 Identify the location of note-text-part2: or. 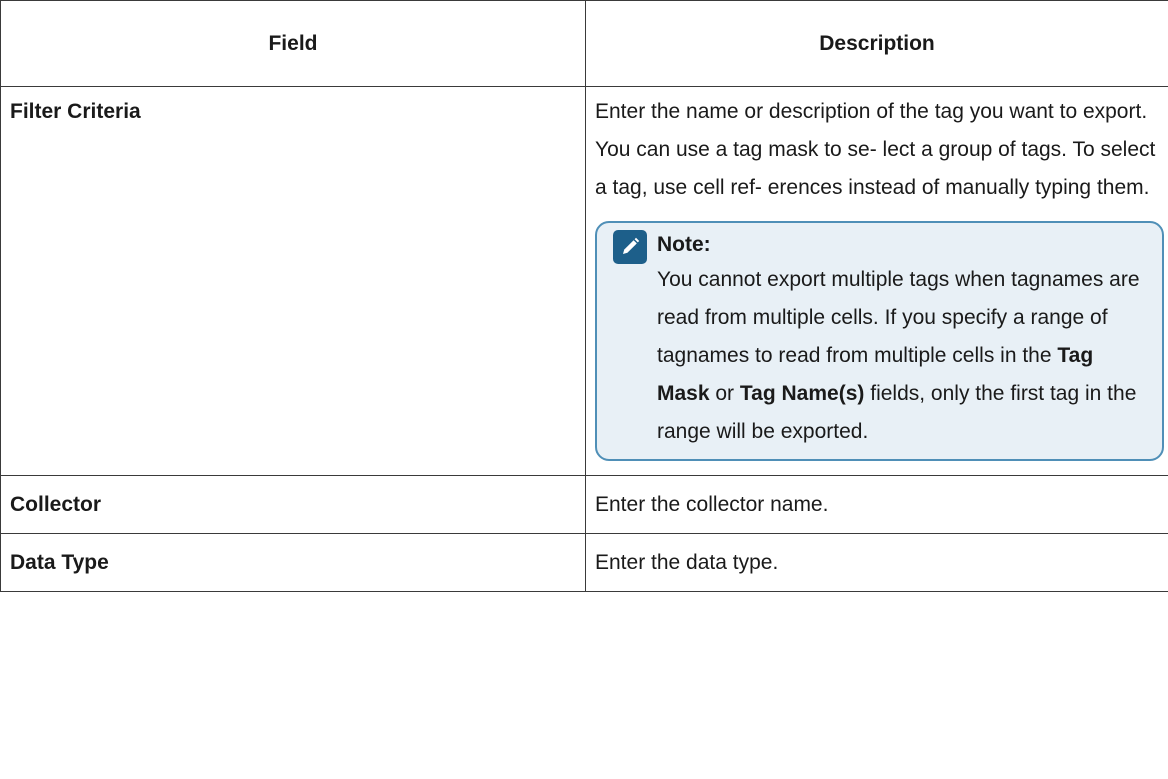
(725, 393).